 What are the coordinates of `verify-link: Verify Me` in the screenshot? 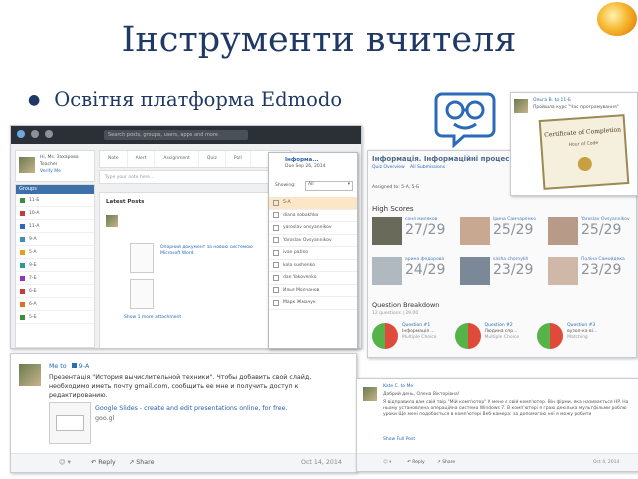 It's located at (50, 172).